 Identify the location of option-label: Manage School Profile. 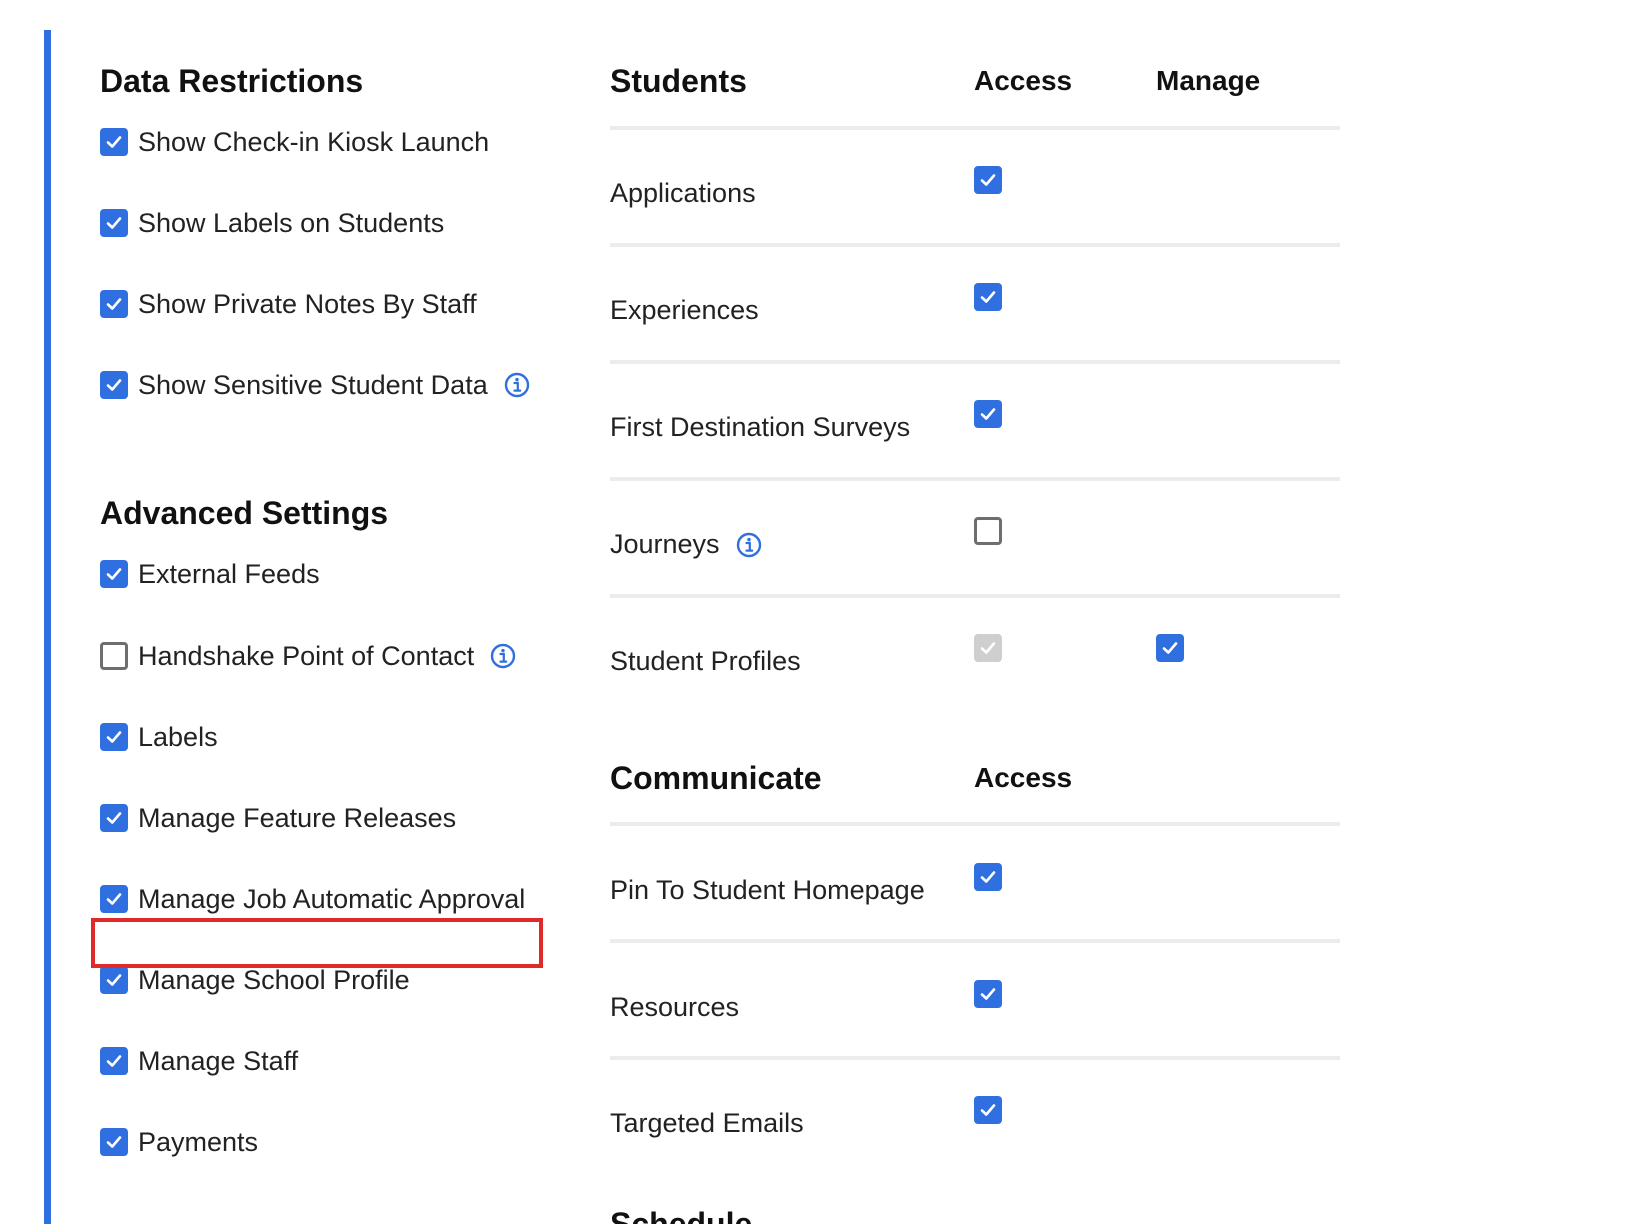
(274, 979).